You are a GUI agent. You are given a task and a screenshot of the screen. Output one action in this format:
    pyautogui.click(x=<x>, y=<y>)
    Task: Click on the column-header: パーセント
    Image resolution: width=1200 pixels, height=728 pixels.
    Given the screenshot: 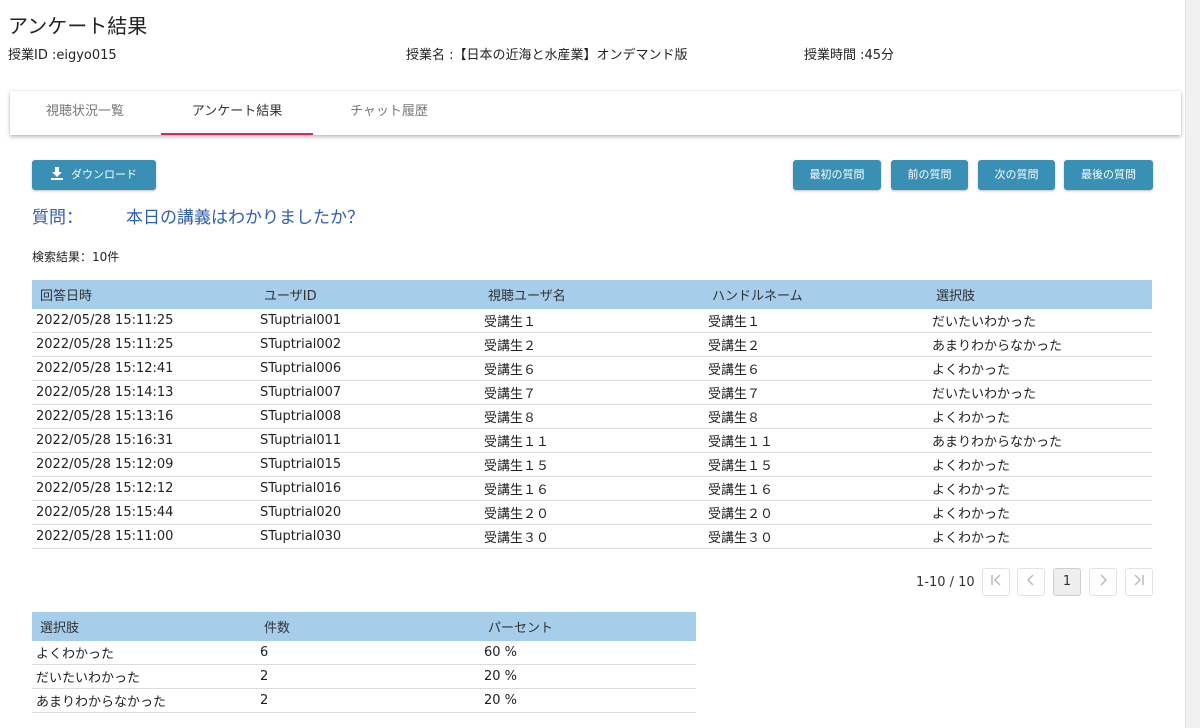 What is the action you would take?
    pyautogui.click(x=588, y=626)
    